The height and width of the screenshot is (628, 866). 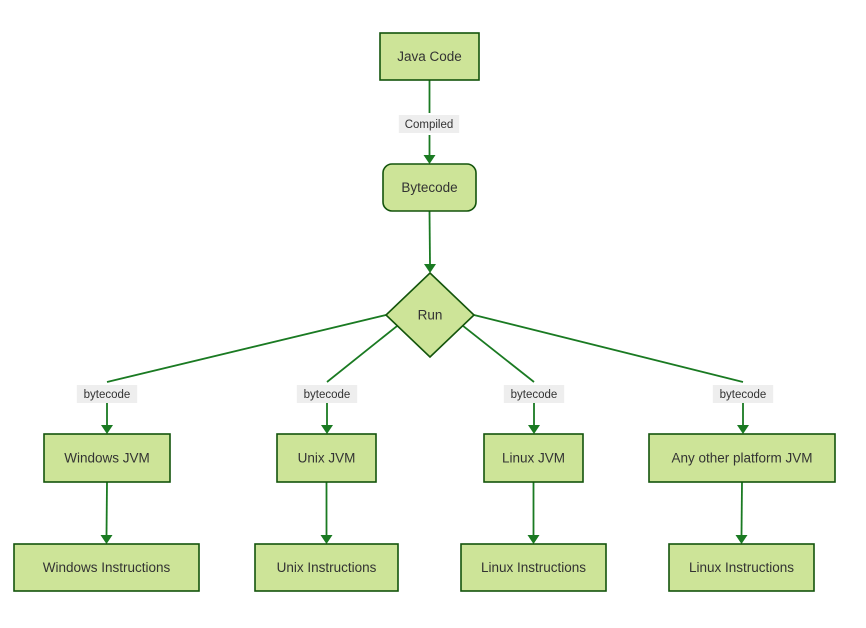 I want to click on node-label-linux_instr: Linux Instructions, so click(x=533, y=567).